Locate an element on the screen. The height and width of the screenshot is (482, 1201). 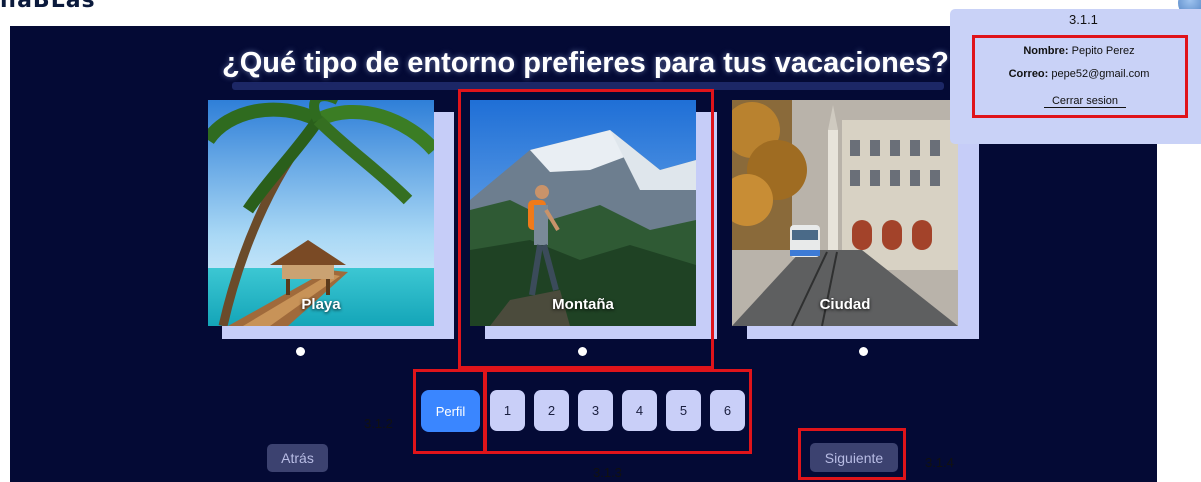
annotation-3-1-1: 3.1.1 is located at coordinates (1083, 19).